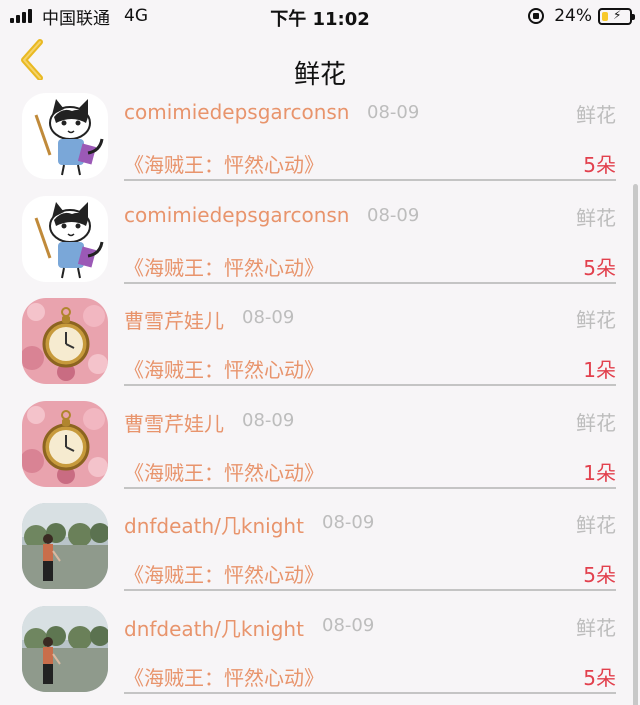 This screenshot has width=640, height=705. I want to click on status-right: 24% ⚡, so click(581, 16).